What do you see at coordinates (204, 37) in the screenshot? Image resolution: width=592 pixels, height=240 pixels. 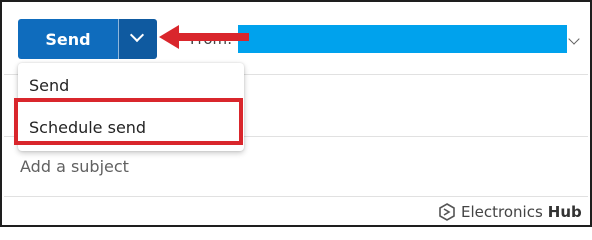 I see `red-arrow-annotation-icon` at bounding box center [204, 37].